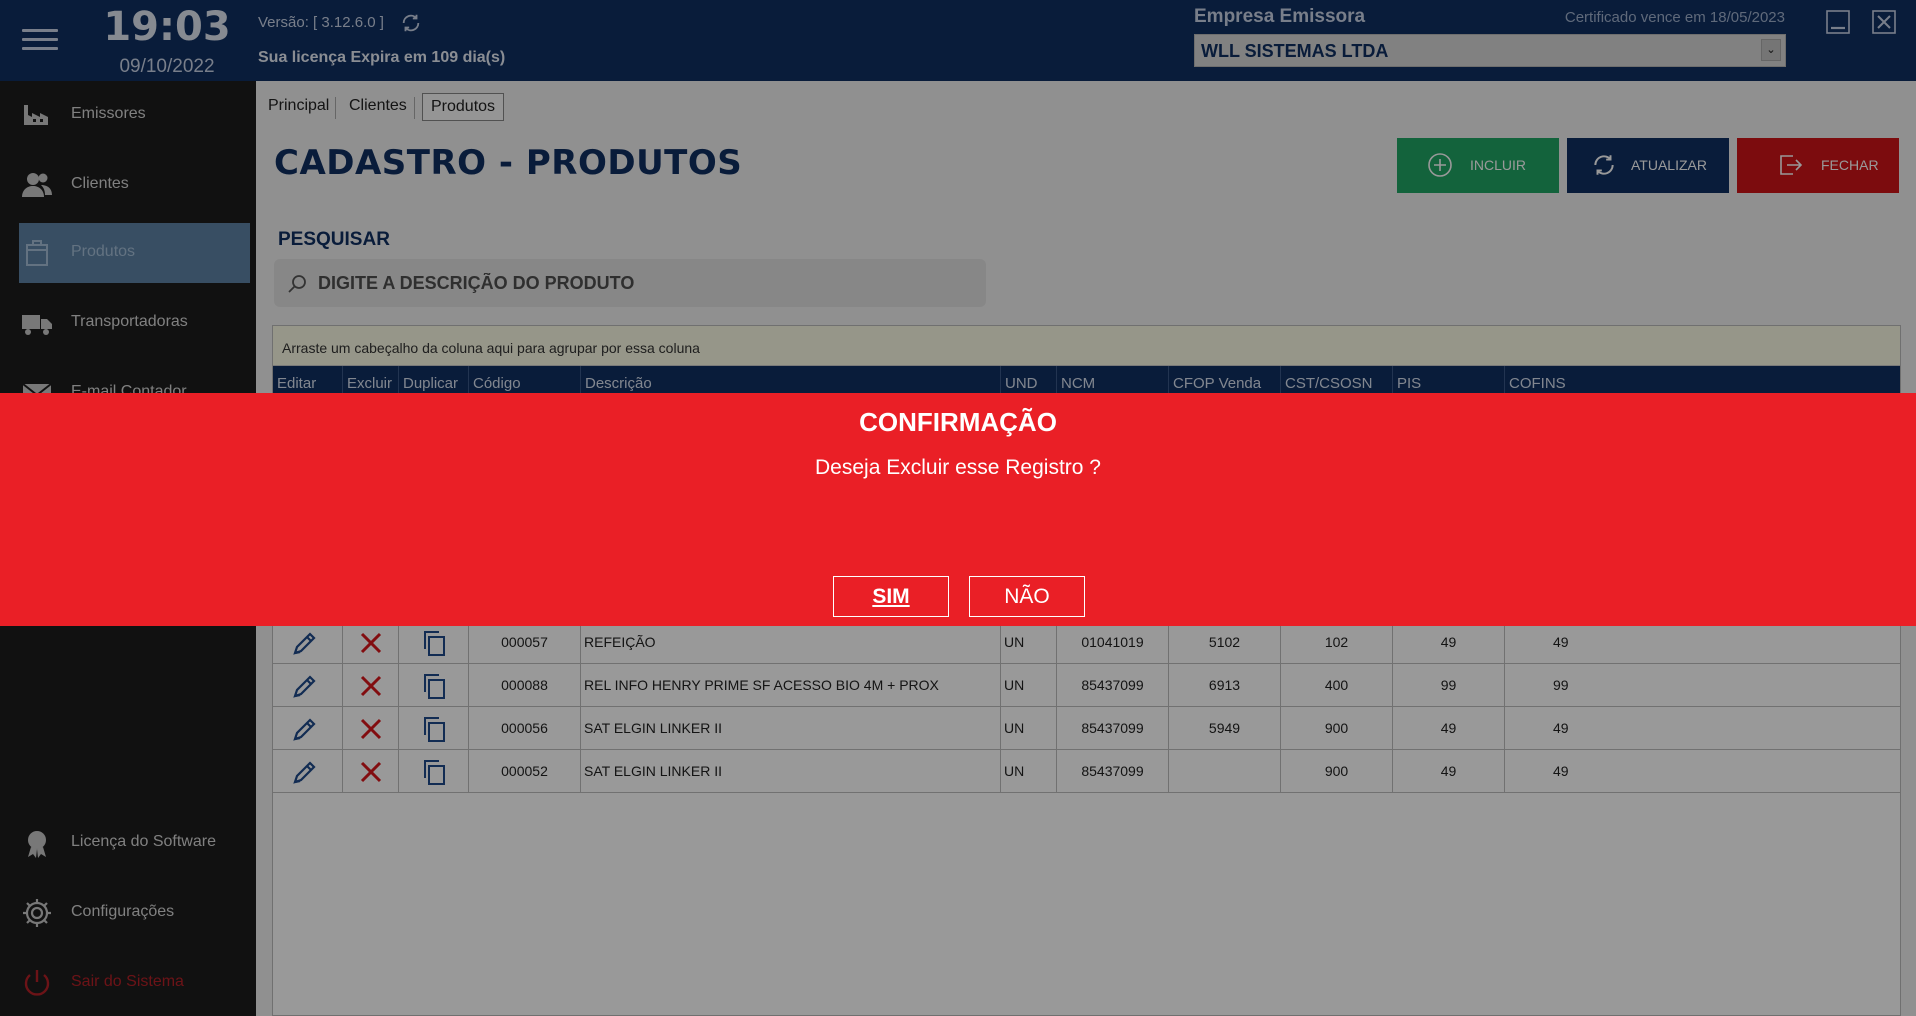 This screenshot has width=1916, height=1016. I want to click on dialog-message: Deseja Excluir esse Registro ?, so click(958, 467).